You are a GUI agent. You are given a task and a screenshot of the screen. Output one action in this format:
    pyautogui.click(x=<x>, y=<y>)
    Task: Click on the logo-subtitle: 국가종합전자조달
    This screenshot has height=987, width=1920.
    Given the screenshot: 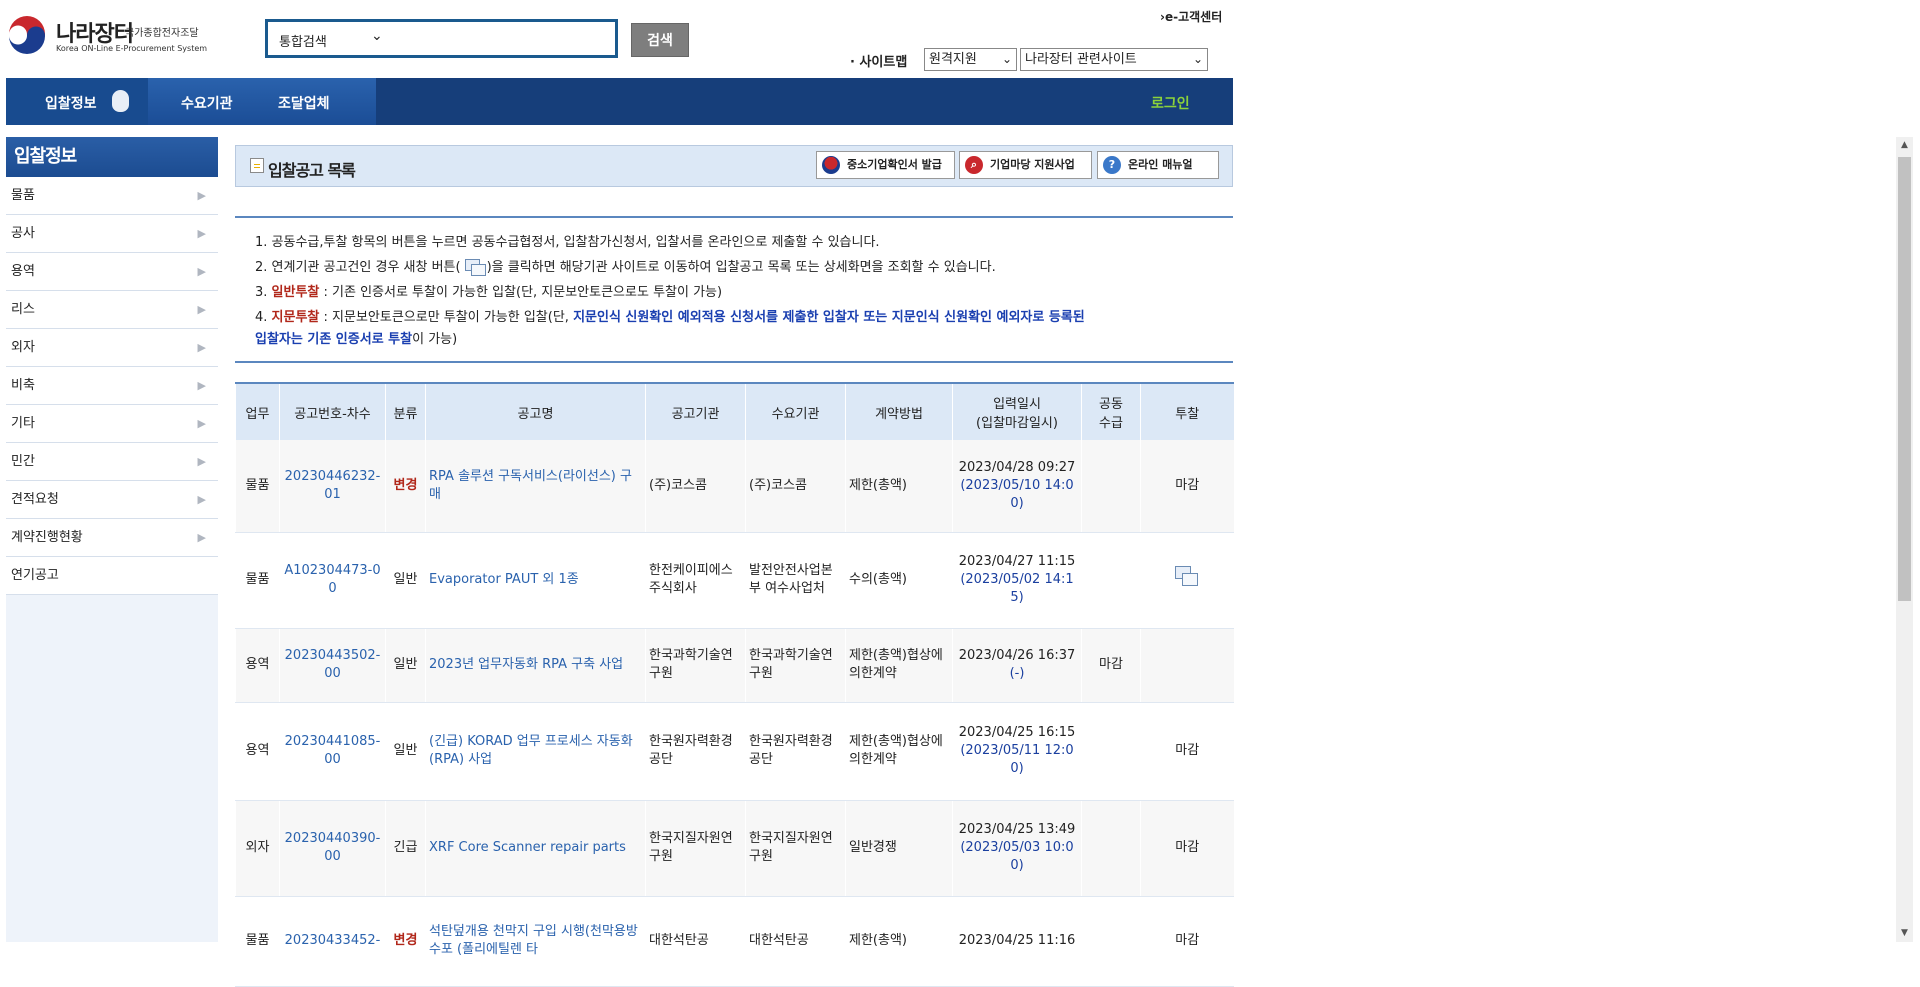 What is the action you would take?
    pyautogui.click(x=162, y=33)
    